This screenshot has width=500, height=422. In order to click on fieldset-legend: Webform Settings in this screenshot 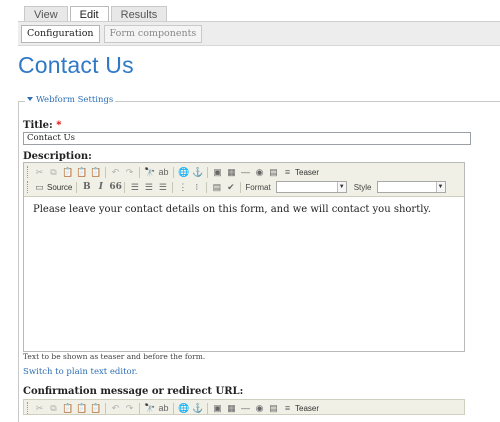, I will do `click(70, 100)`.